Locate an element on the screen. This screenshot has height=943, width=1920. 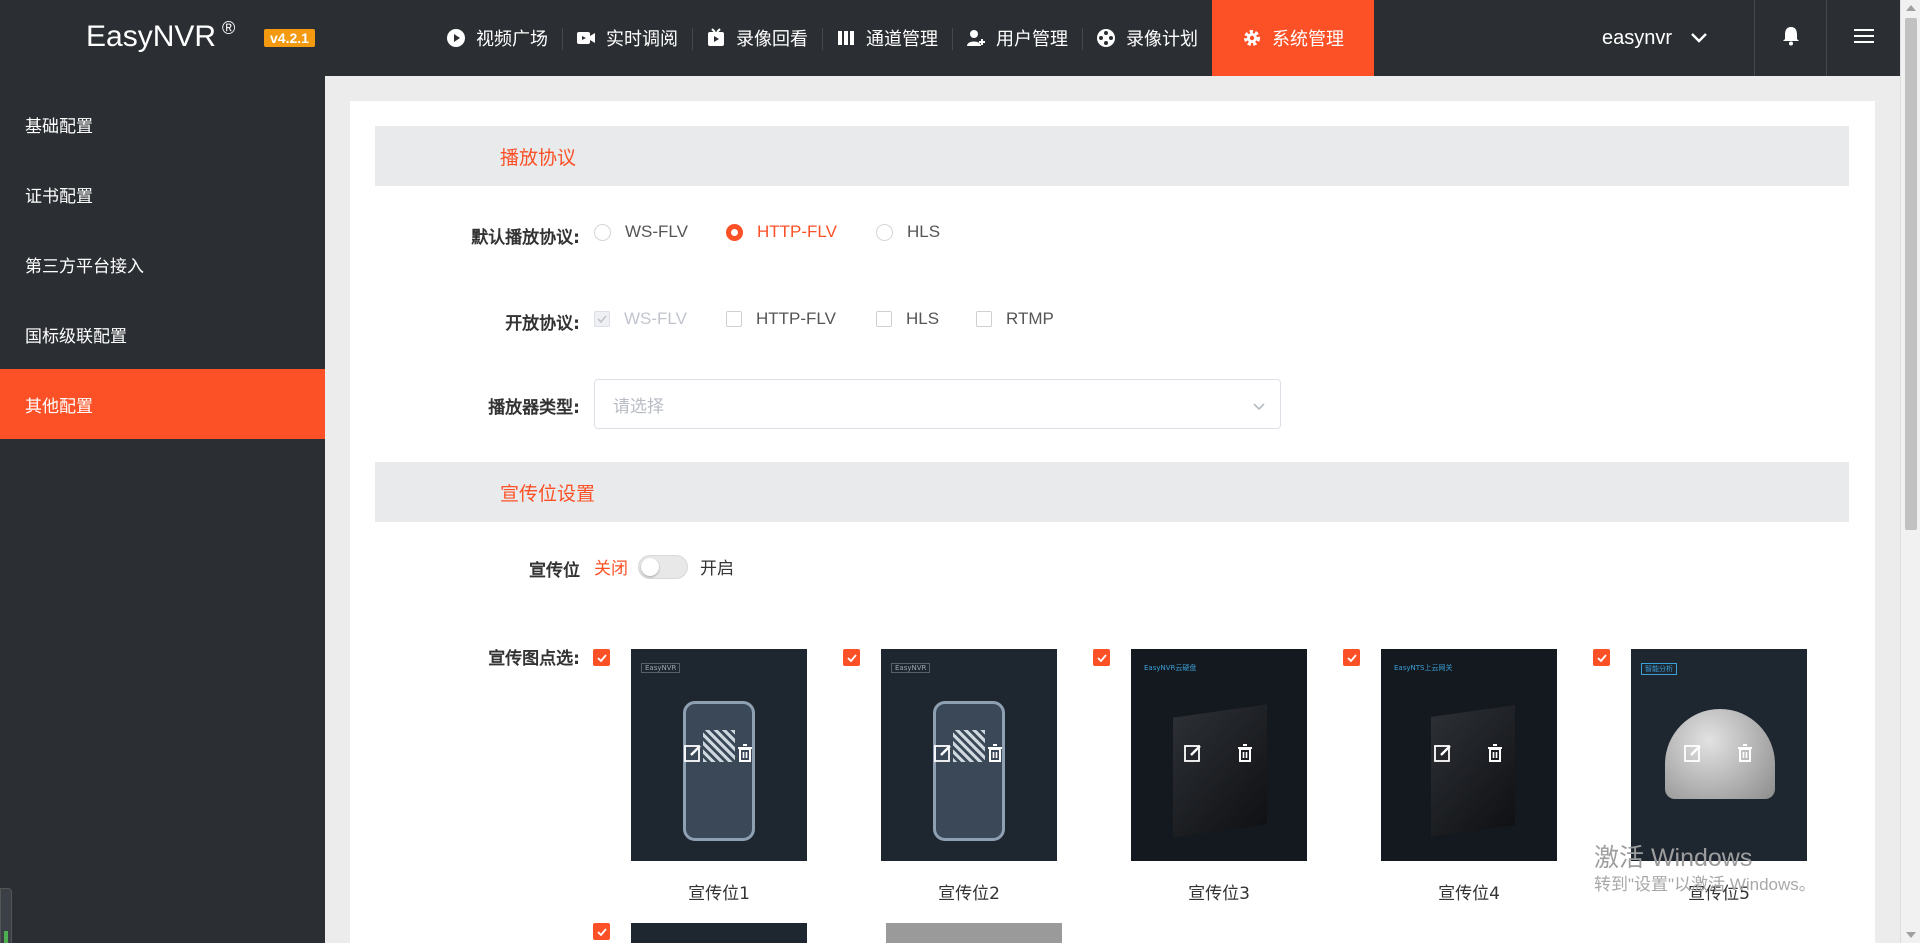
user-add-icon is located at coordinates (976, 38).